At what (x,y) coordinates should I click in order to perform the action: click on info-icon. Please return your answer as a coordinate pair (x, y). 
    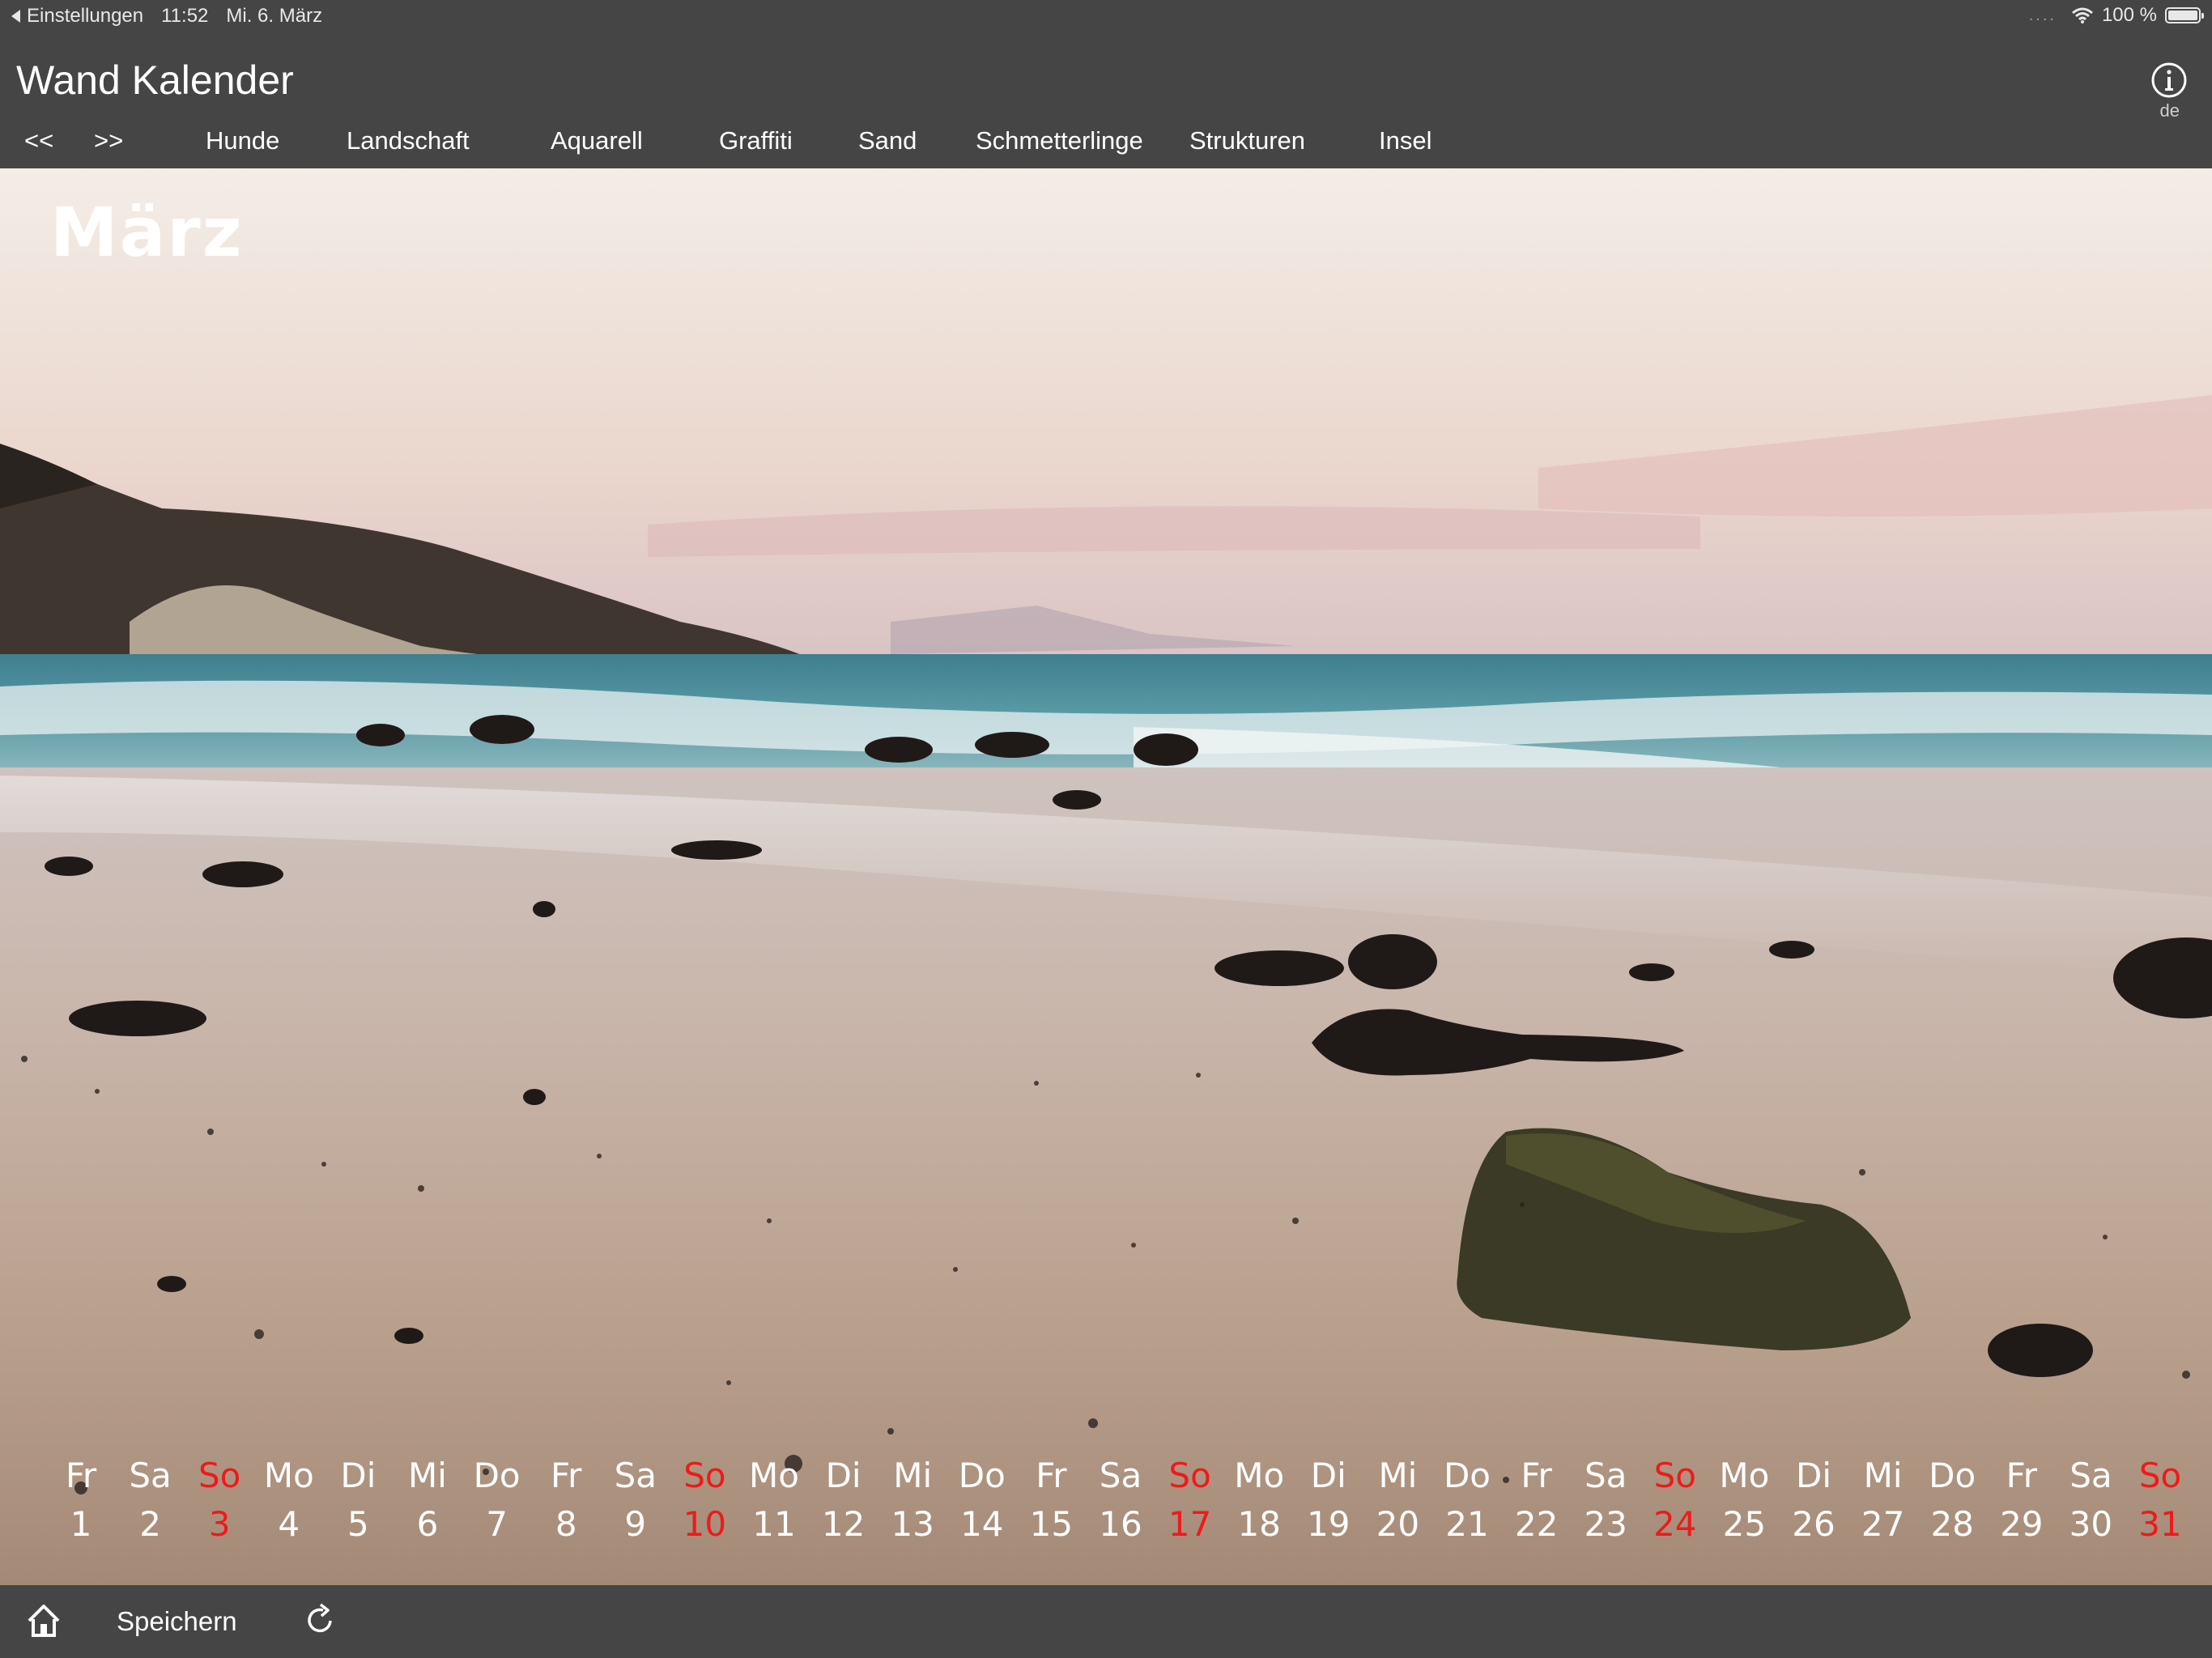
    Looking at the image, I should click on (2169, 80).